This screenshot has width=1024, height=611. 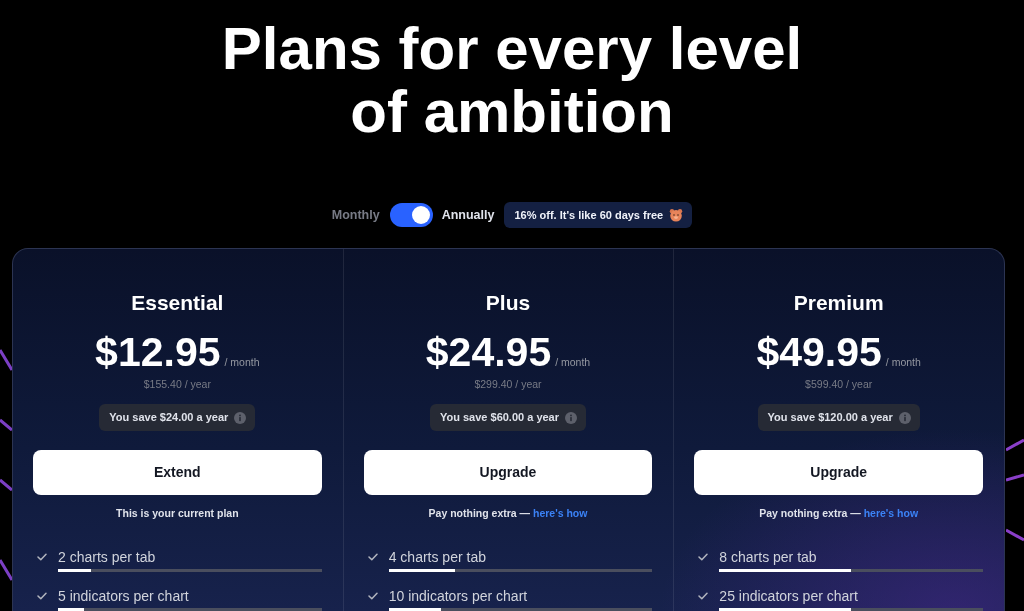 I want to click on feature-label: 10 indicators per chart, so click(x=458, y=596).